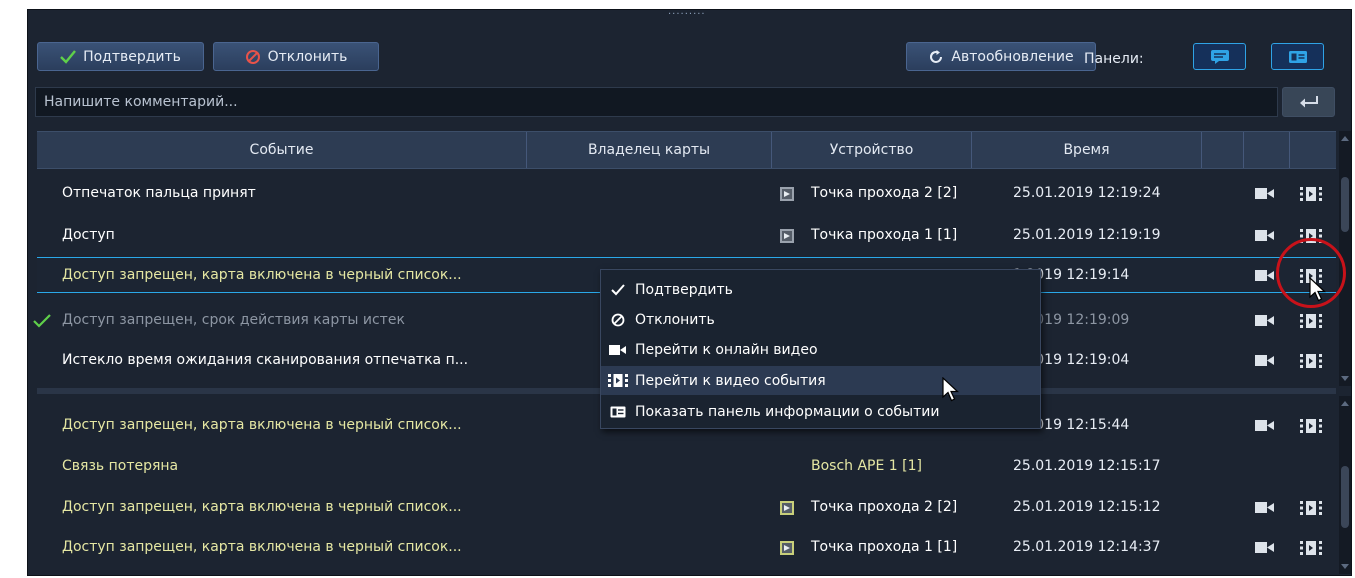 The height and width of the screenshot is (578, 1355). I want to click on refresh-icon, so click(936, 56).